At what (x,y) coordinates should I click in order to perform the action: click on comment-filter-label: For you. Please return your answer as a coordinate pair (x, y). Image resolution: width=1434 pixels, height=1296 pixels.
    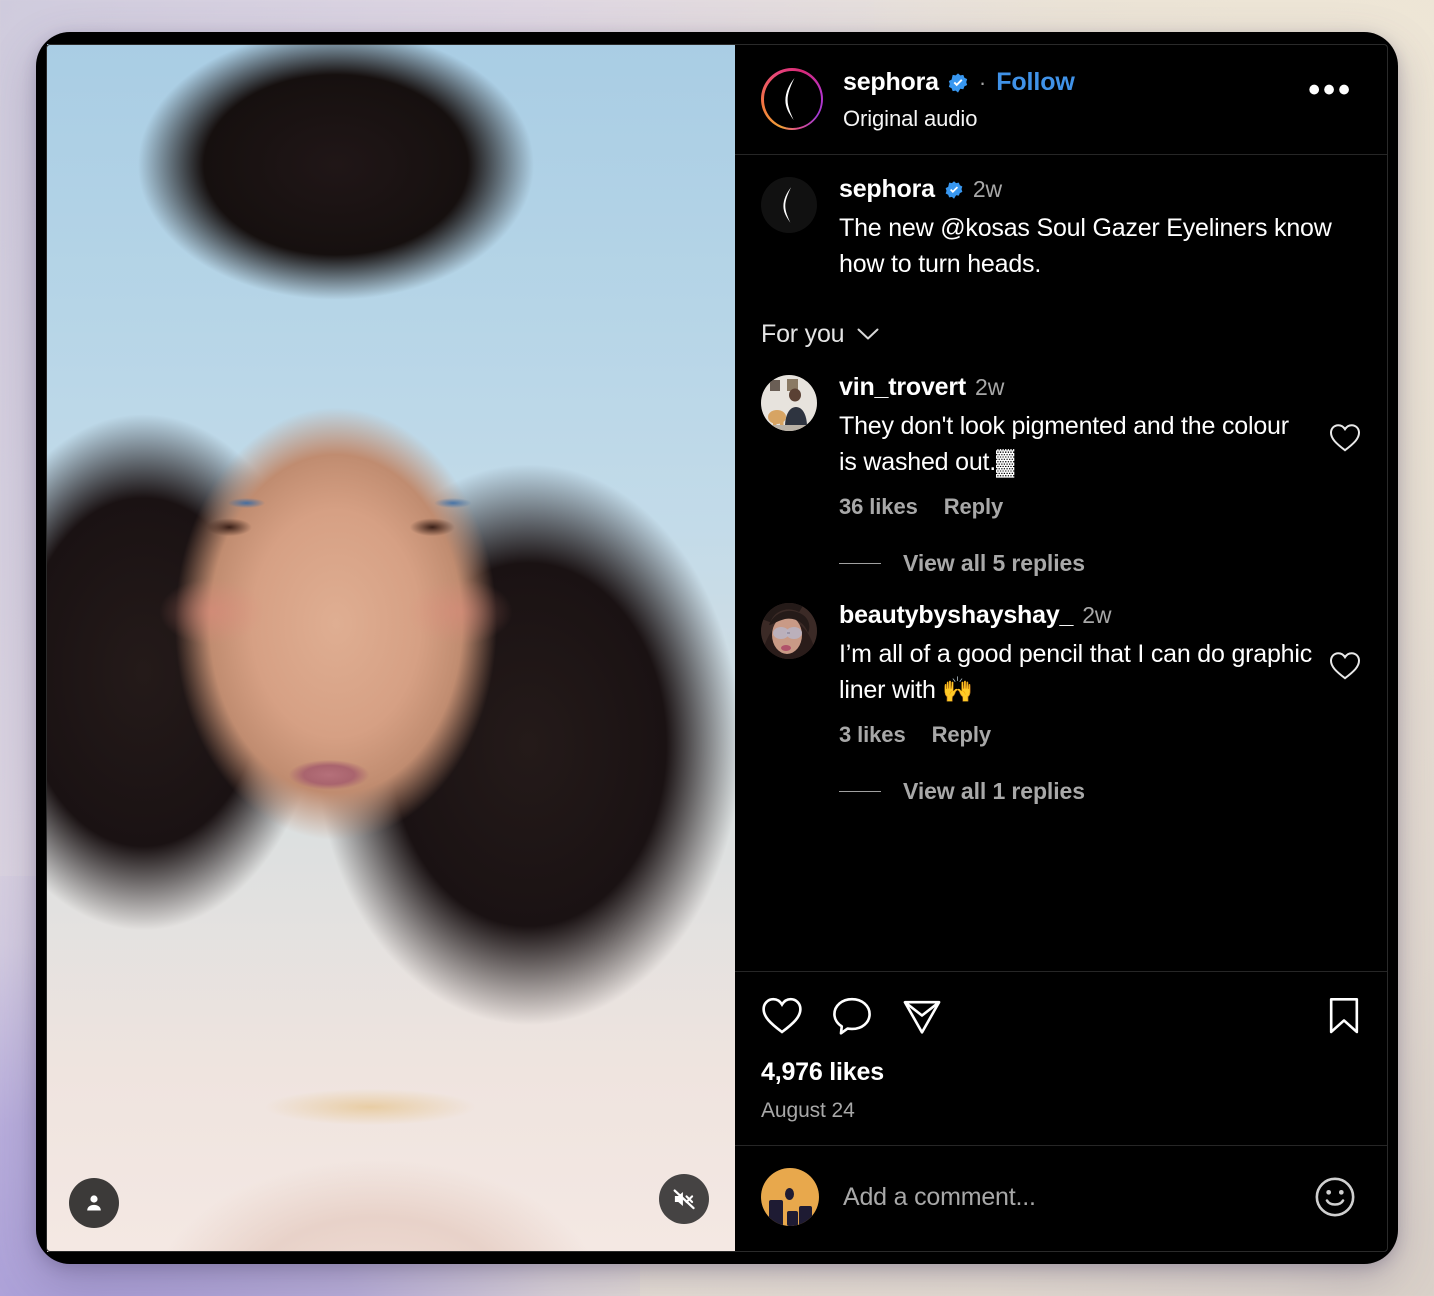
    Looking at the image, I should click on (803, 334).